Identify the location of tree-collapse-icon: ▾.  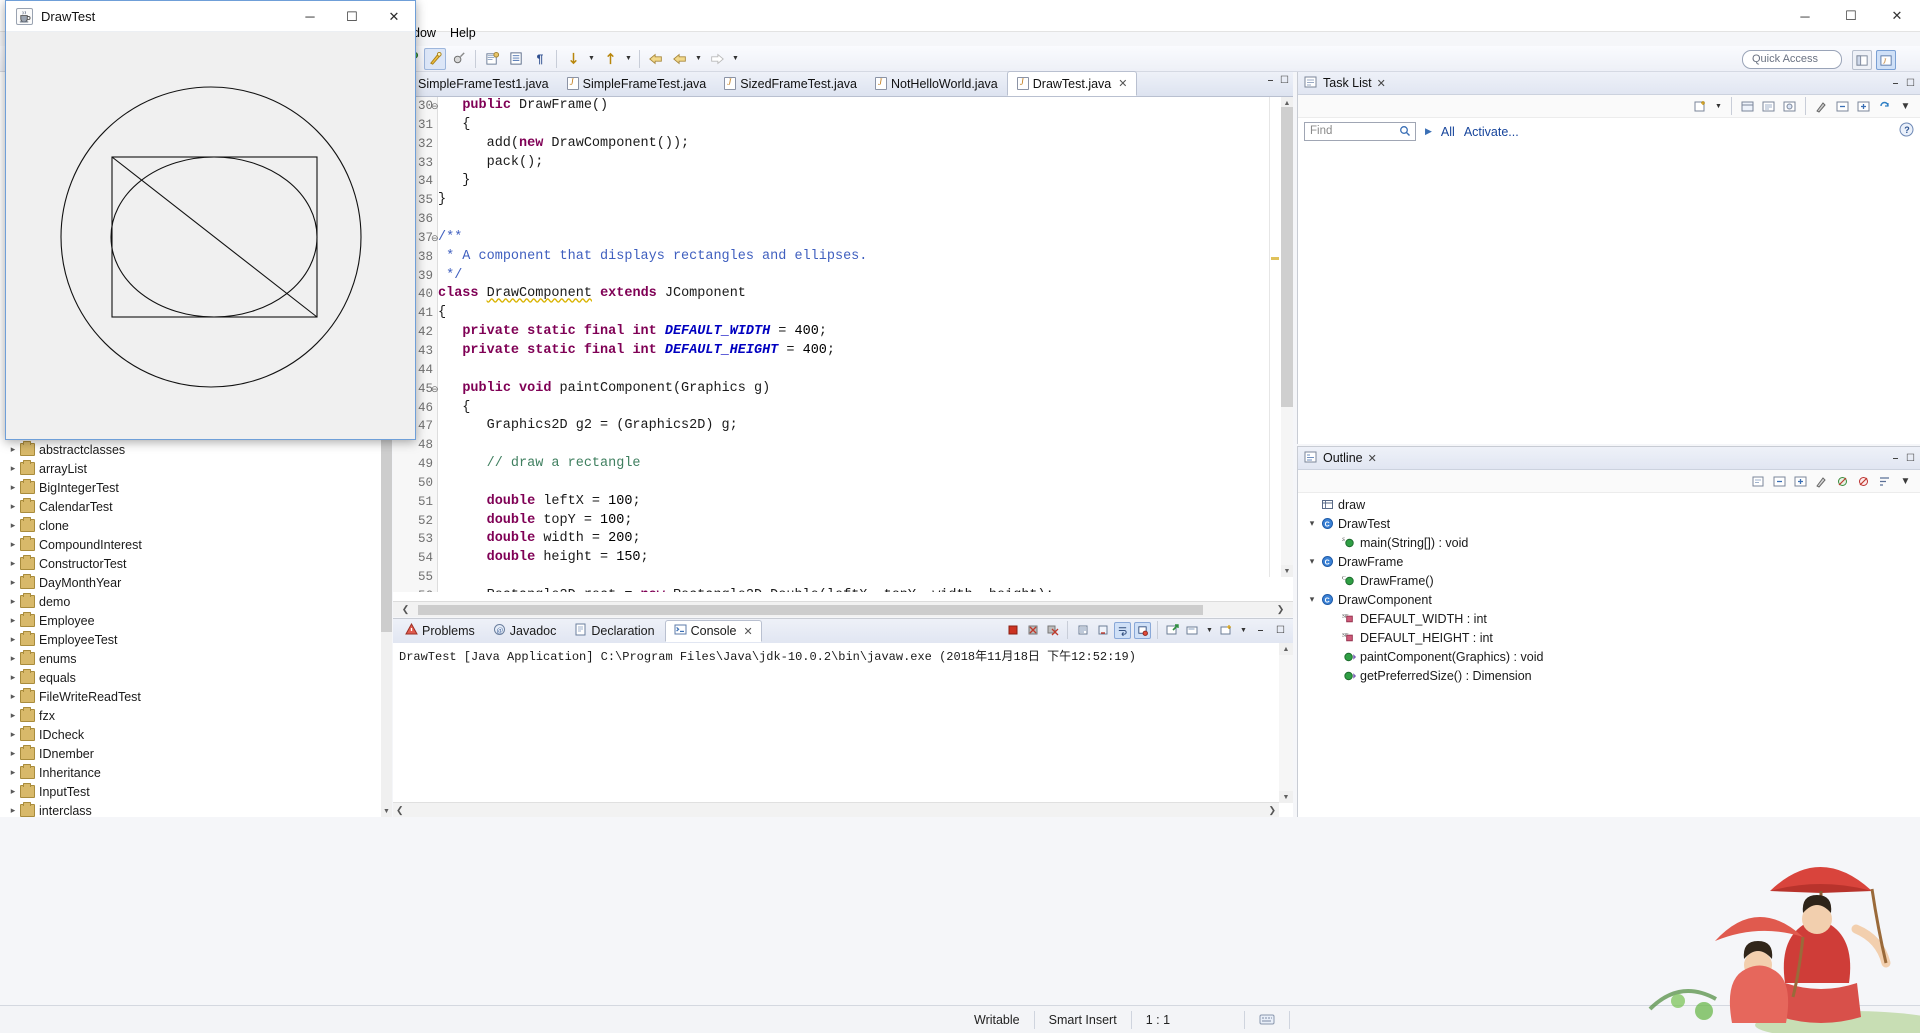
(1312, 561).